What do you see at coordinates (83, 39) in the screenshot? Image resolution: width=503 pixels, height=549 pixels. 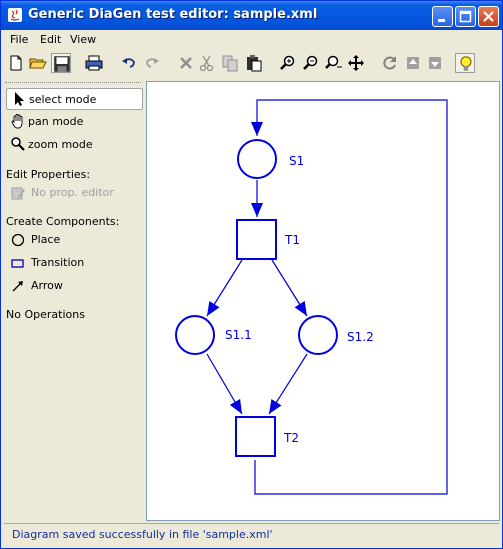 I see `menu-view: View` at bounding box center [83, 39].